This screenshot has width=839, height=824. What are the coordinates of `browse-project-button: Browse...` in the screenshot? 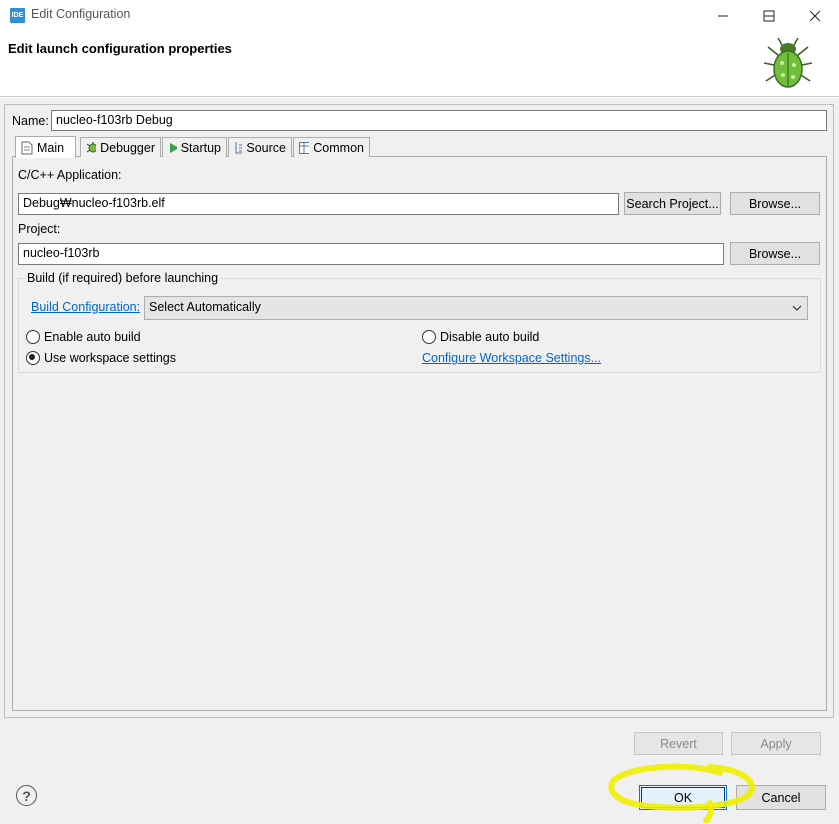 It's located at (775, 253).